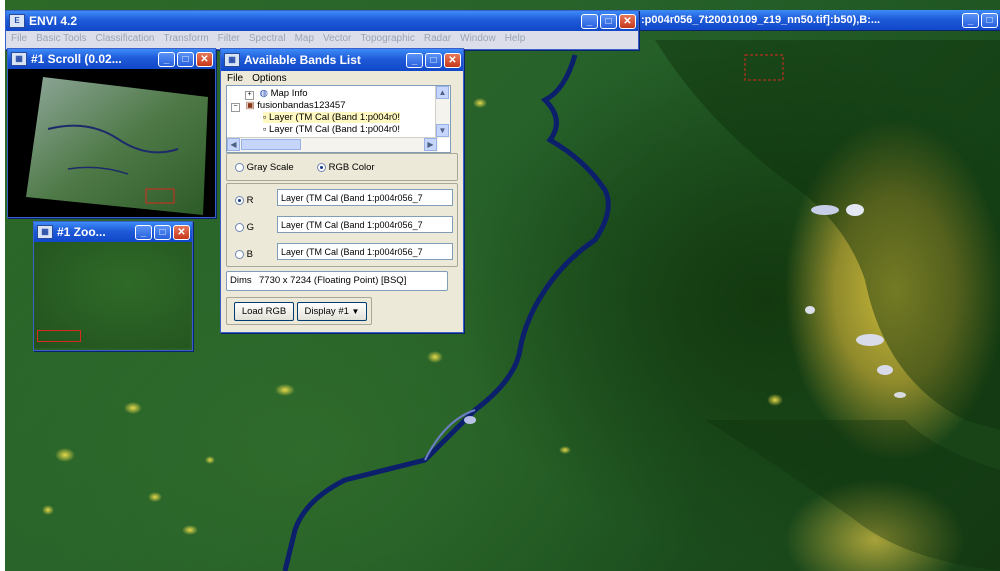  Describe the element at coordinates (233, 144) in the screenshot. I see `scroll-left-icon: ◀` at that location.